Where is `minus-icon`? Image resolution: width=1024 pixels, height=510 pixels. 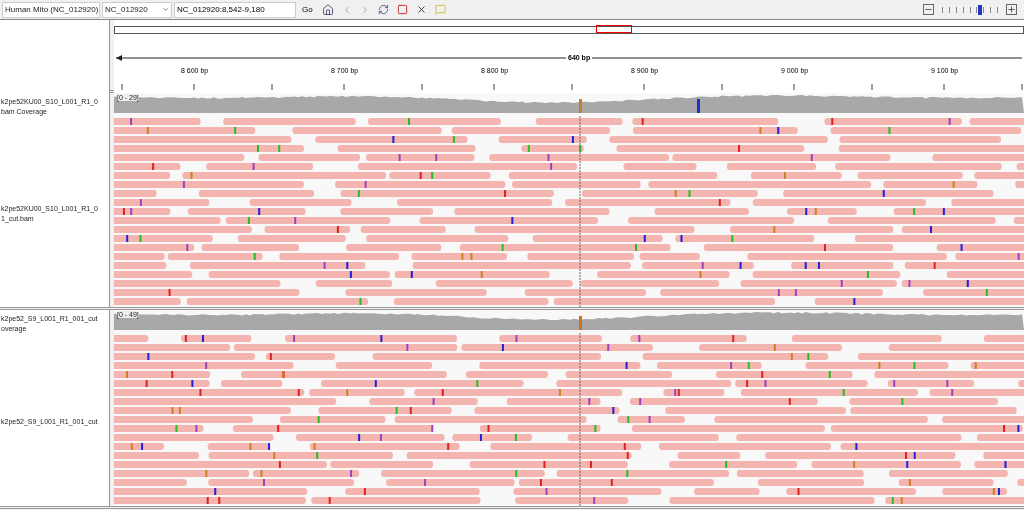 minus-icon is located at coordinates (928, 9).